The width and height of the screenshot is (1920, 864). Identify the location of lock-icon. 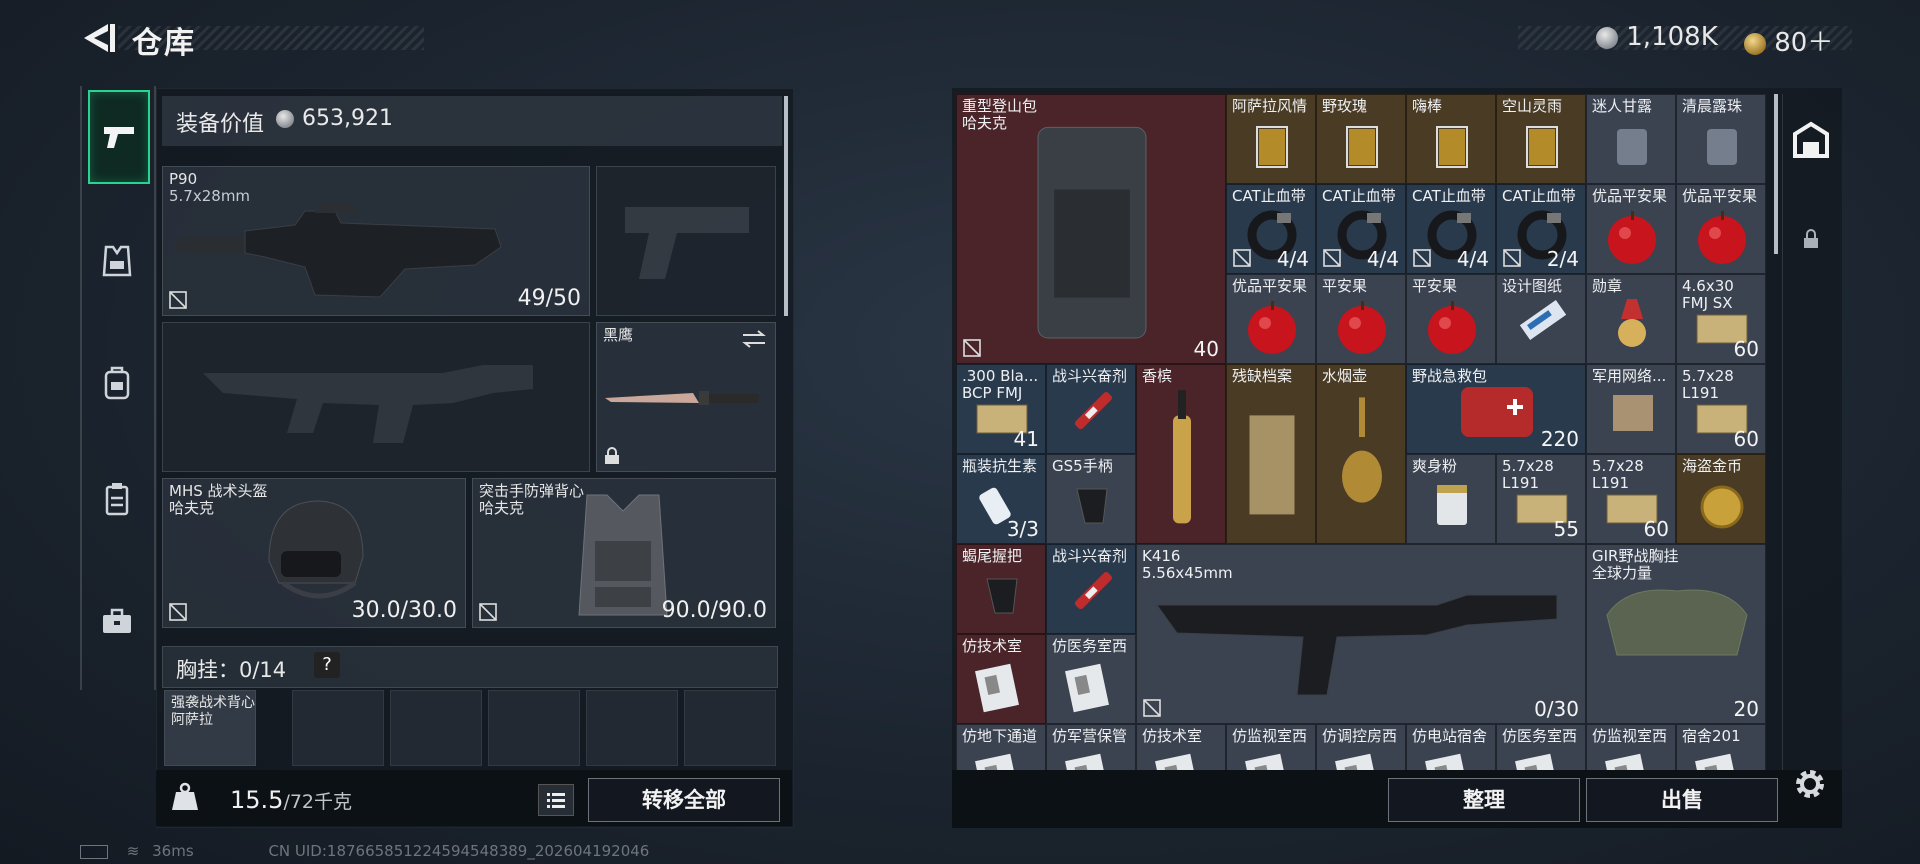
(1811, 239).